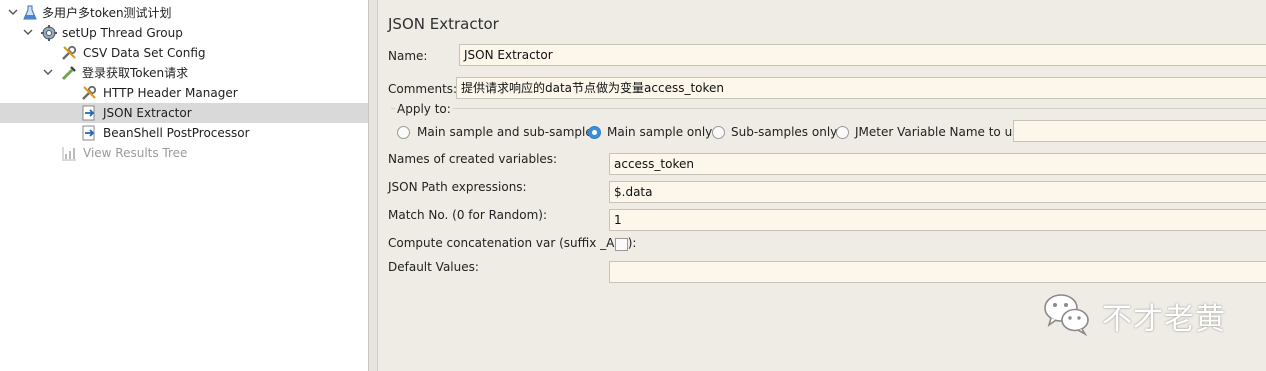 The height and width of the screenshot is (371, 1266). What do you see at coordinates (862, 55) in the screenshot?
I see `name-field: JSON Extractor` at bounding box center [862, 55].